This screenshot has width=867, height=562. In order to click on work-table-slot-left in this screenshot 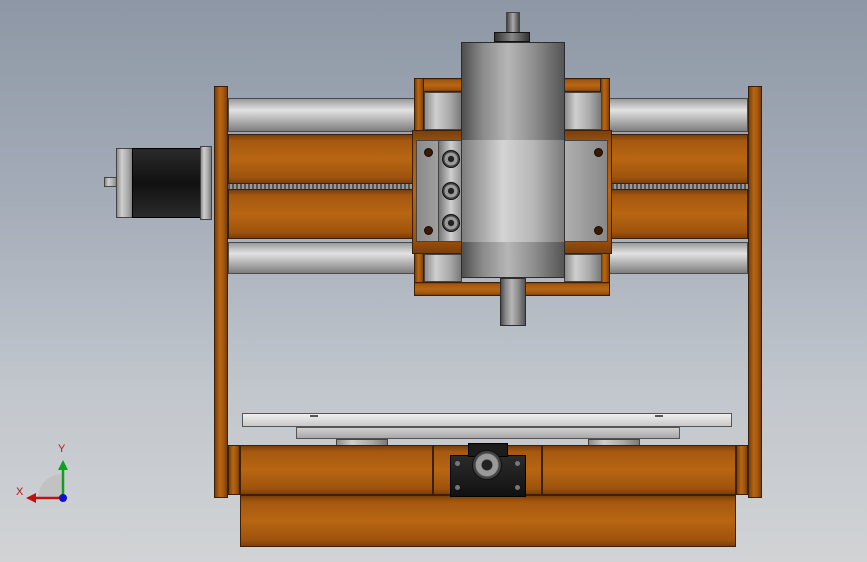, I will do `click(314, 416)`.